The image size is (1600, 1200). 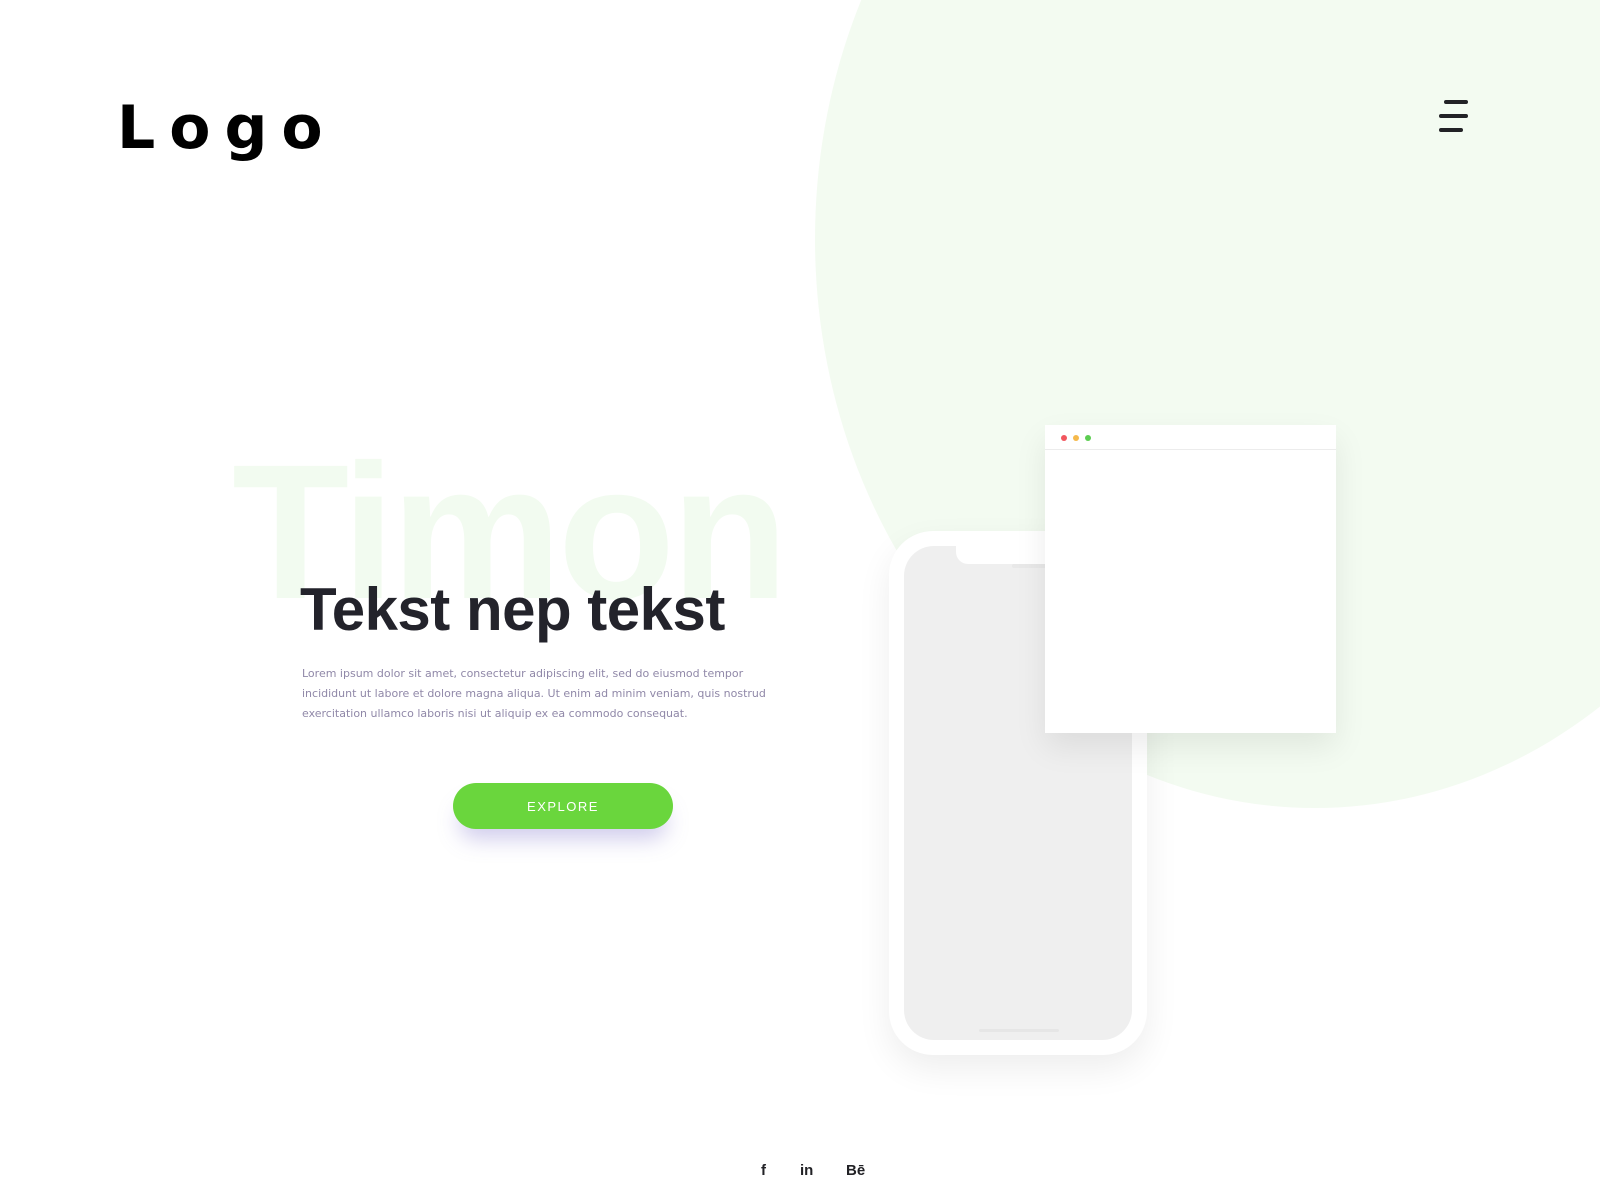 What do you see at coordinates (227, 128) in the screenshot?
I see `logo: Logo` at bounding box center [227, 128].